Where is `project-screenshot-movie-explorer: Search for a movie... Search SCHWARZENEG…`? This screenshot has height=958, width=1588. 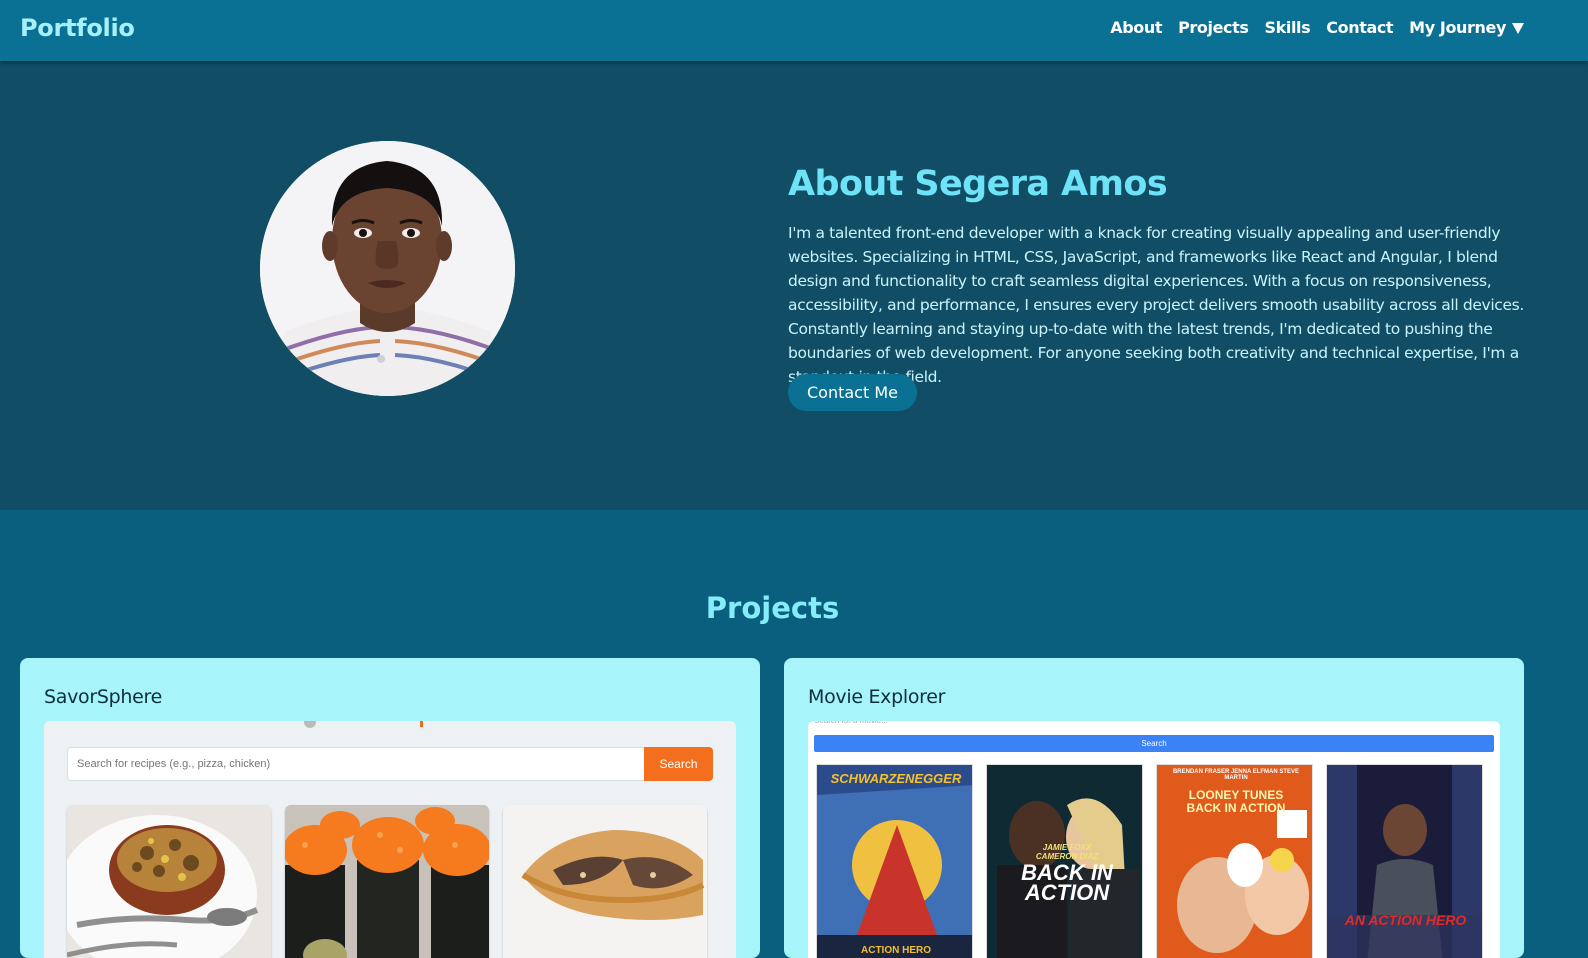 project-screenshot-movie-explorer: Search for a movie... Search SCHWARZENEG… is located at coordinates (1154, 839).